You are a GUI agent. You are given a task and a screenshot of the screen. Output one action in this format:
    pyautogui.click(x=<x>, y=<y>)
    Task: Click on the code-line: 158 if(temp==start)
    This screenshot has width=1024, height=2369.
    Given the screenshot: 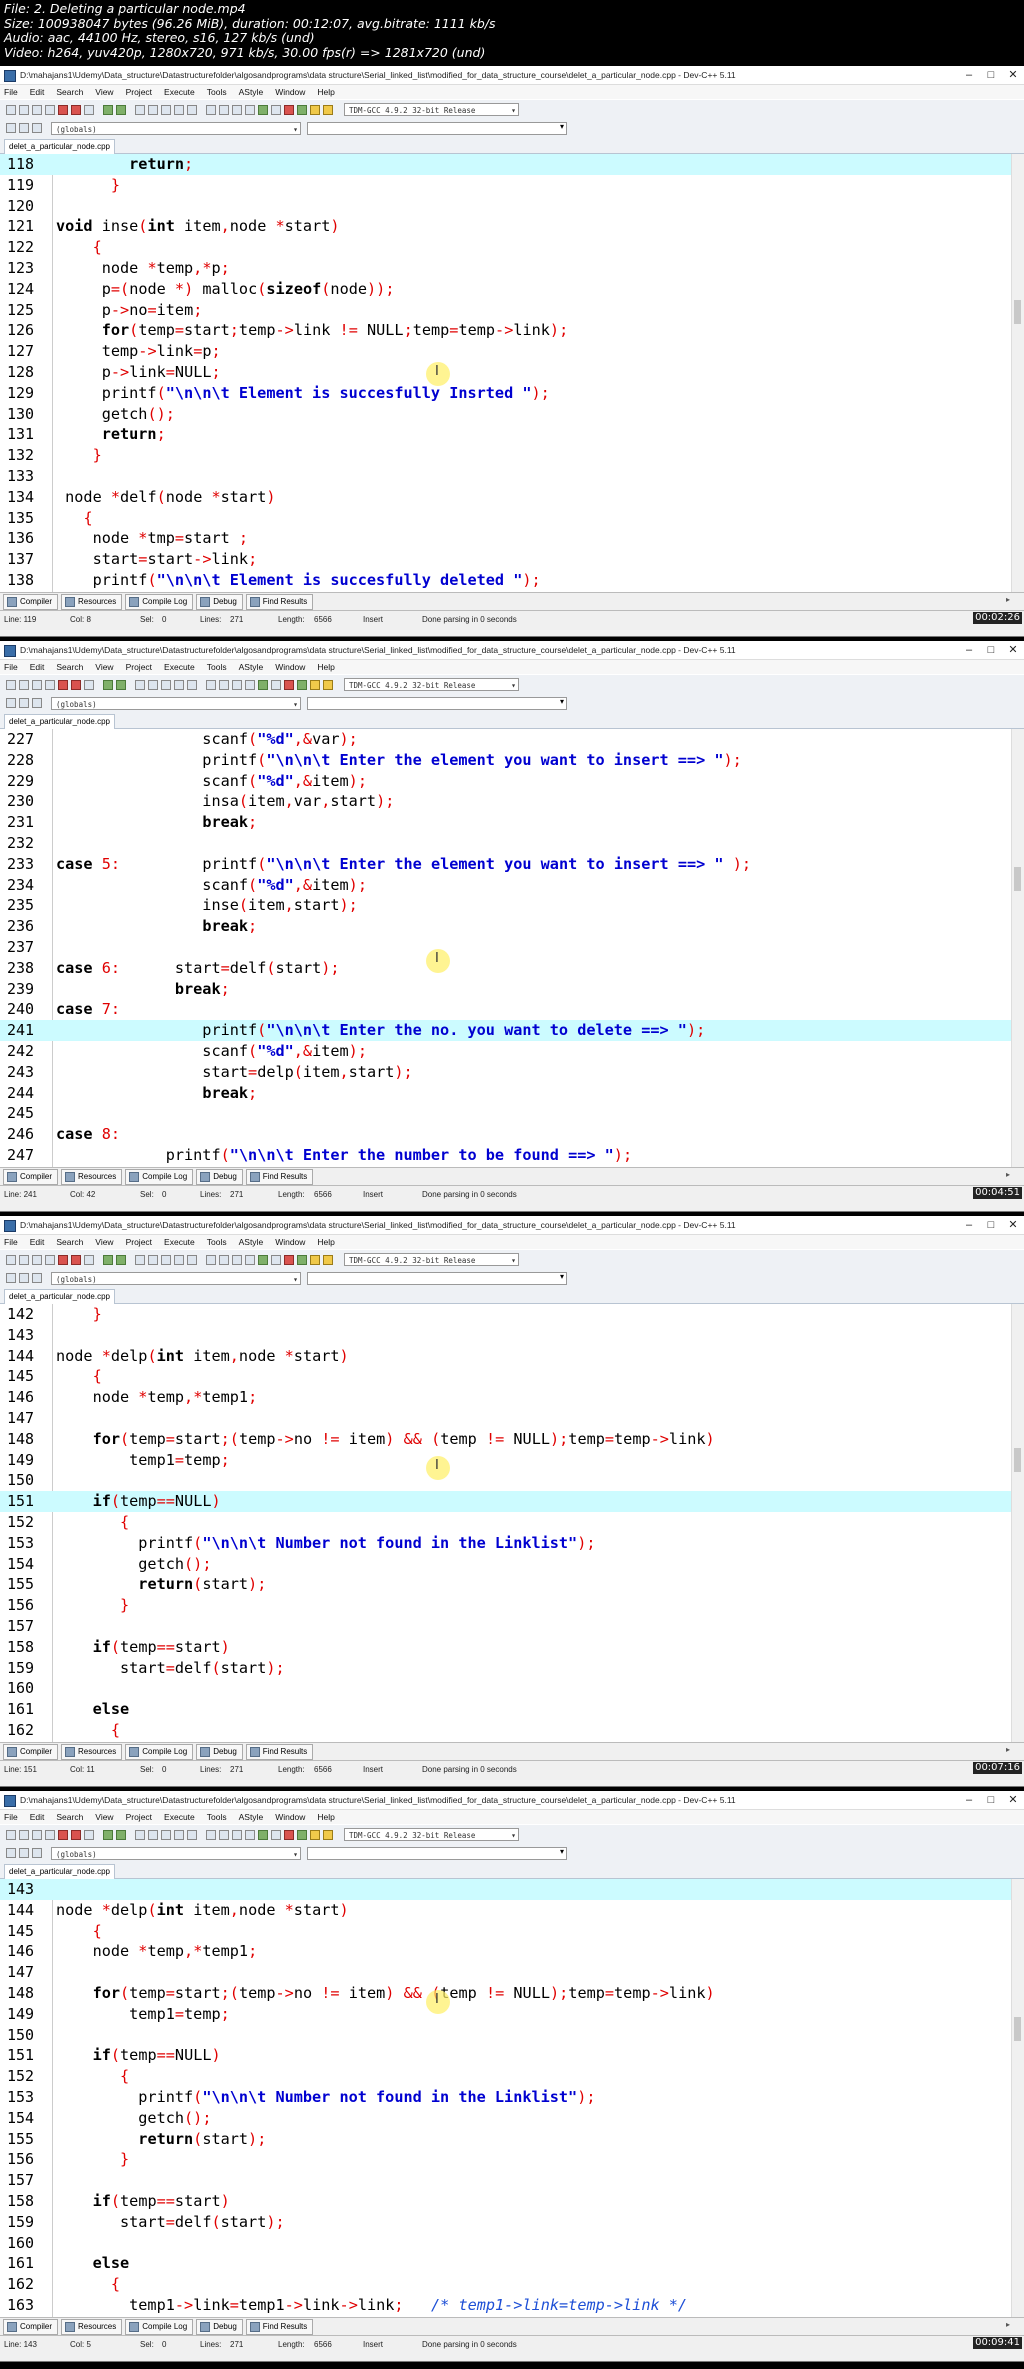 What is the action you would take?
    pyautogui.click(x=506, y=2201)
    